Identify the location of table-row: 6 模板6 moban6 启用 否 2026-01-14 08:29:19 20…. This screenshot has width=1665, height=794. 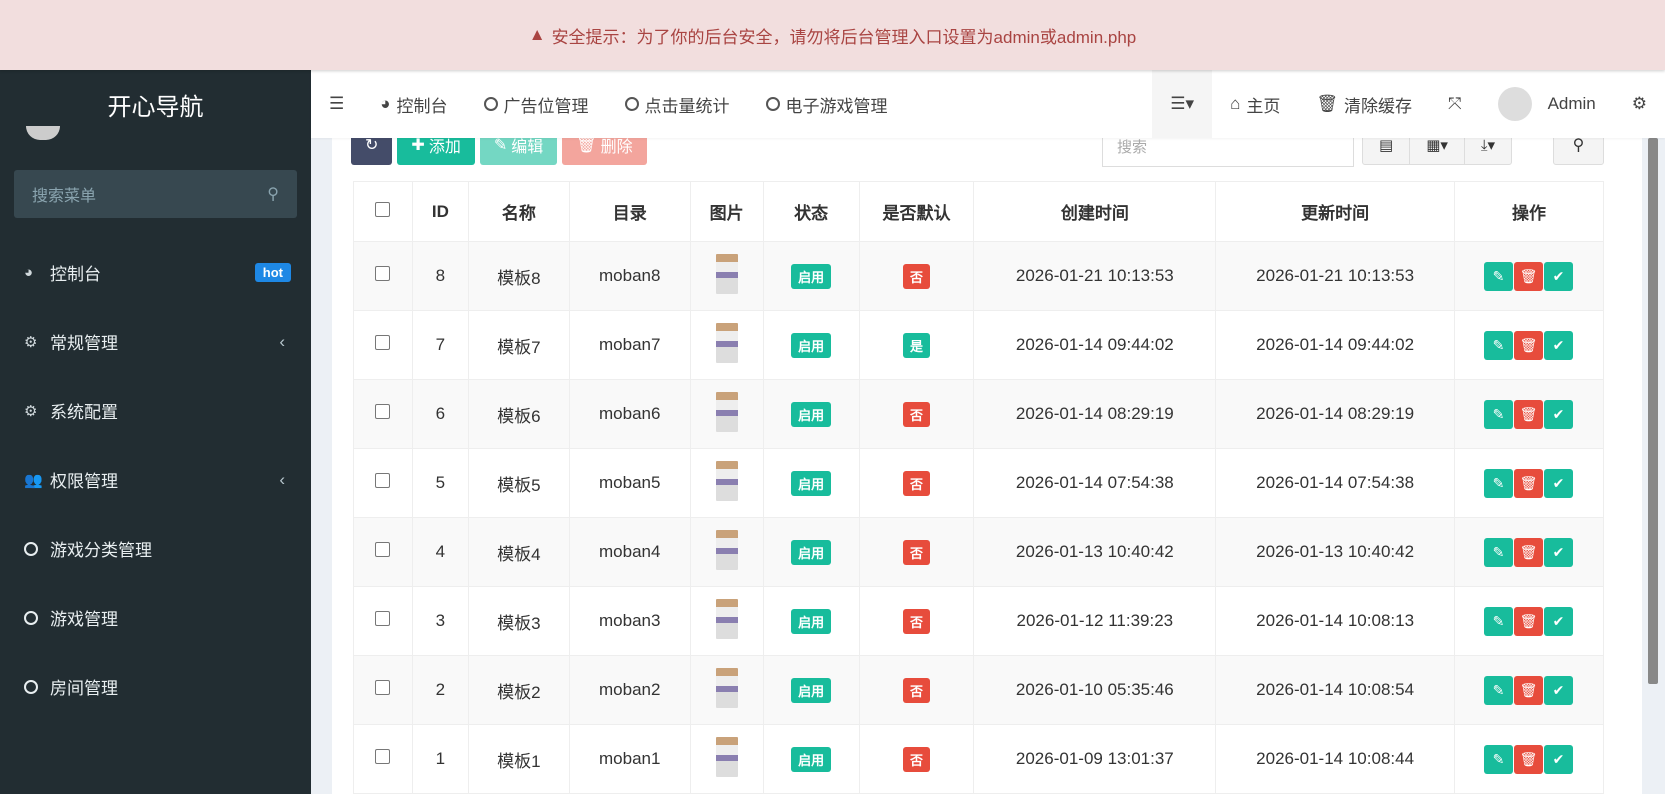
(978, 414).